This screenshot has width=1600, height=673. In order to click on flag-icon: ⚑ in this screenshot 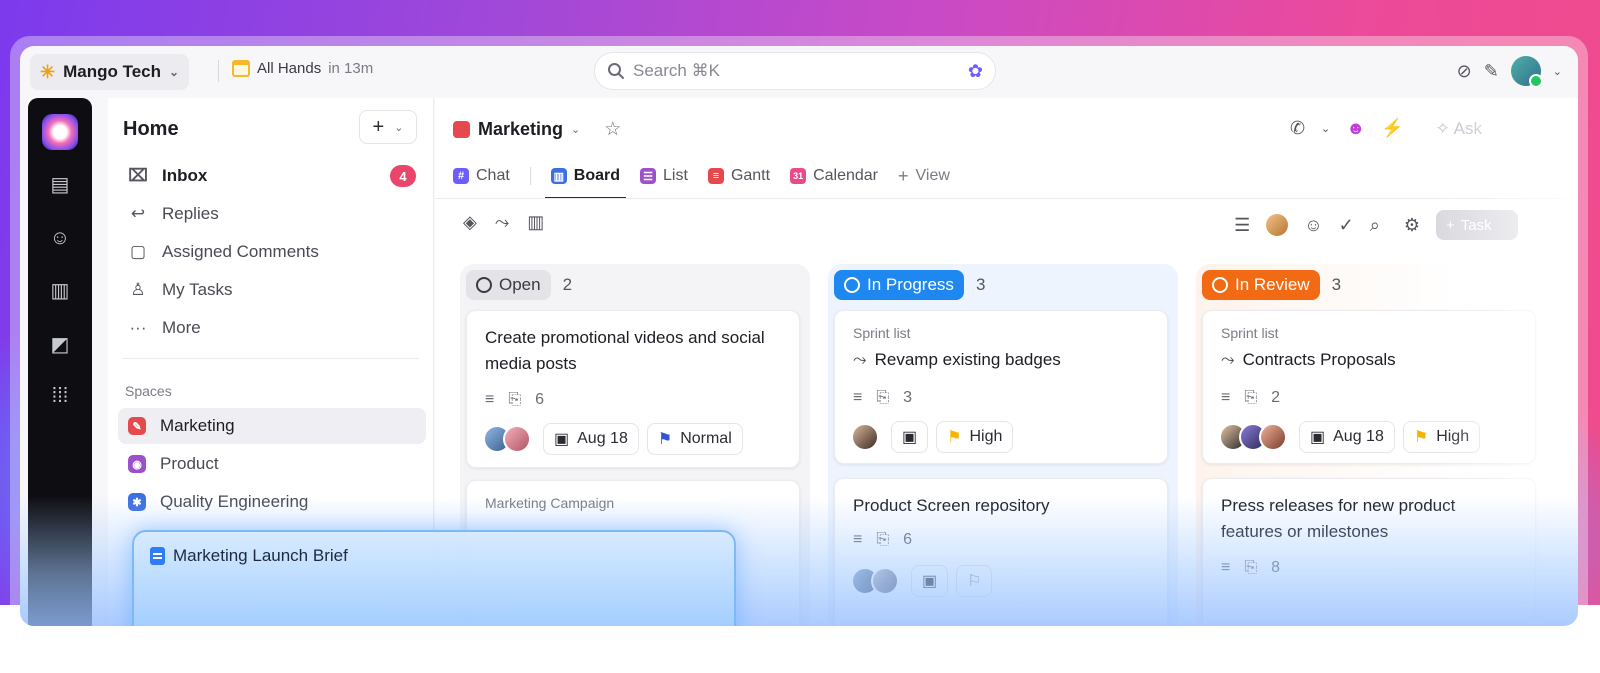, I will do `click(1421, 437)`.